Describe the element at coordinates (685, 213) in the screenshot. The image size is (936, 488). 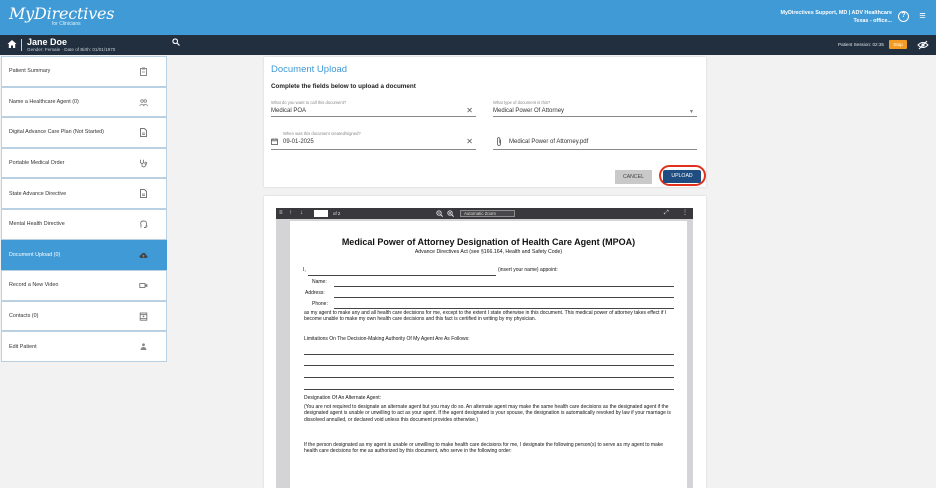
I see `more-options-icon: ⋮` at that location.